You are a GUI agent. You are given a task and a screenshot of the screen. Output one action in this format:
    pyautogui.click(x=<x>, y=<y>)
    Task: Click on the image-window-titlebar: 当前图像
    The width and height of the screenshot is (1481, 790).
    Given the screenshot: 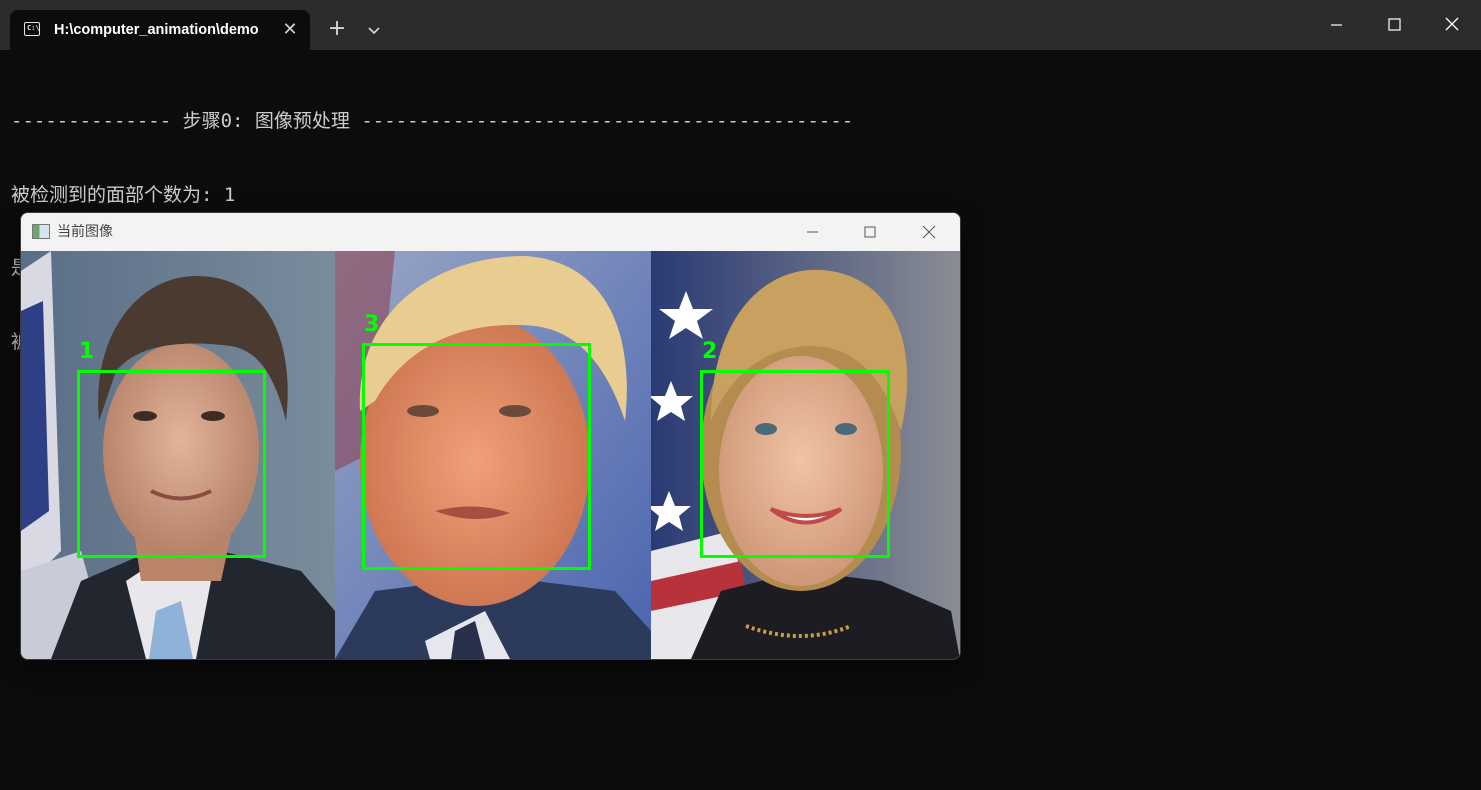 What is the action you would take?
    pyautogui.click(x=490, y=232)
    